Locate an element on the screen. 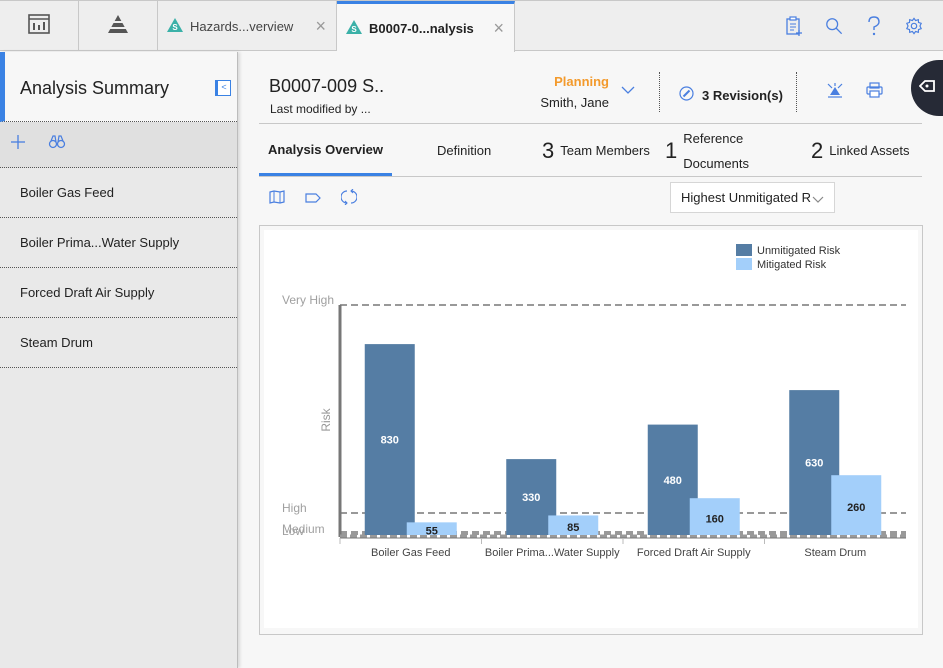 This screenshot has height=668, width=943. risk-sort-select: Highest Unmitigated R is located at coordinates (752, 197).